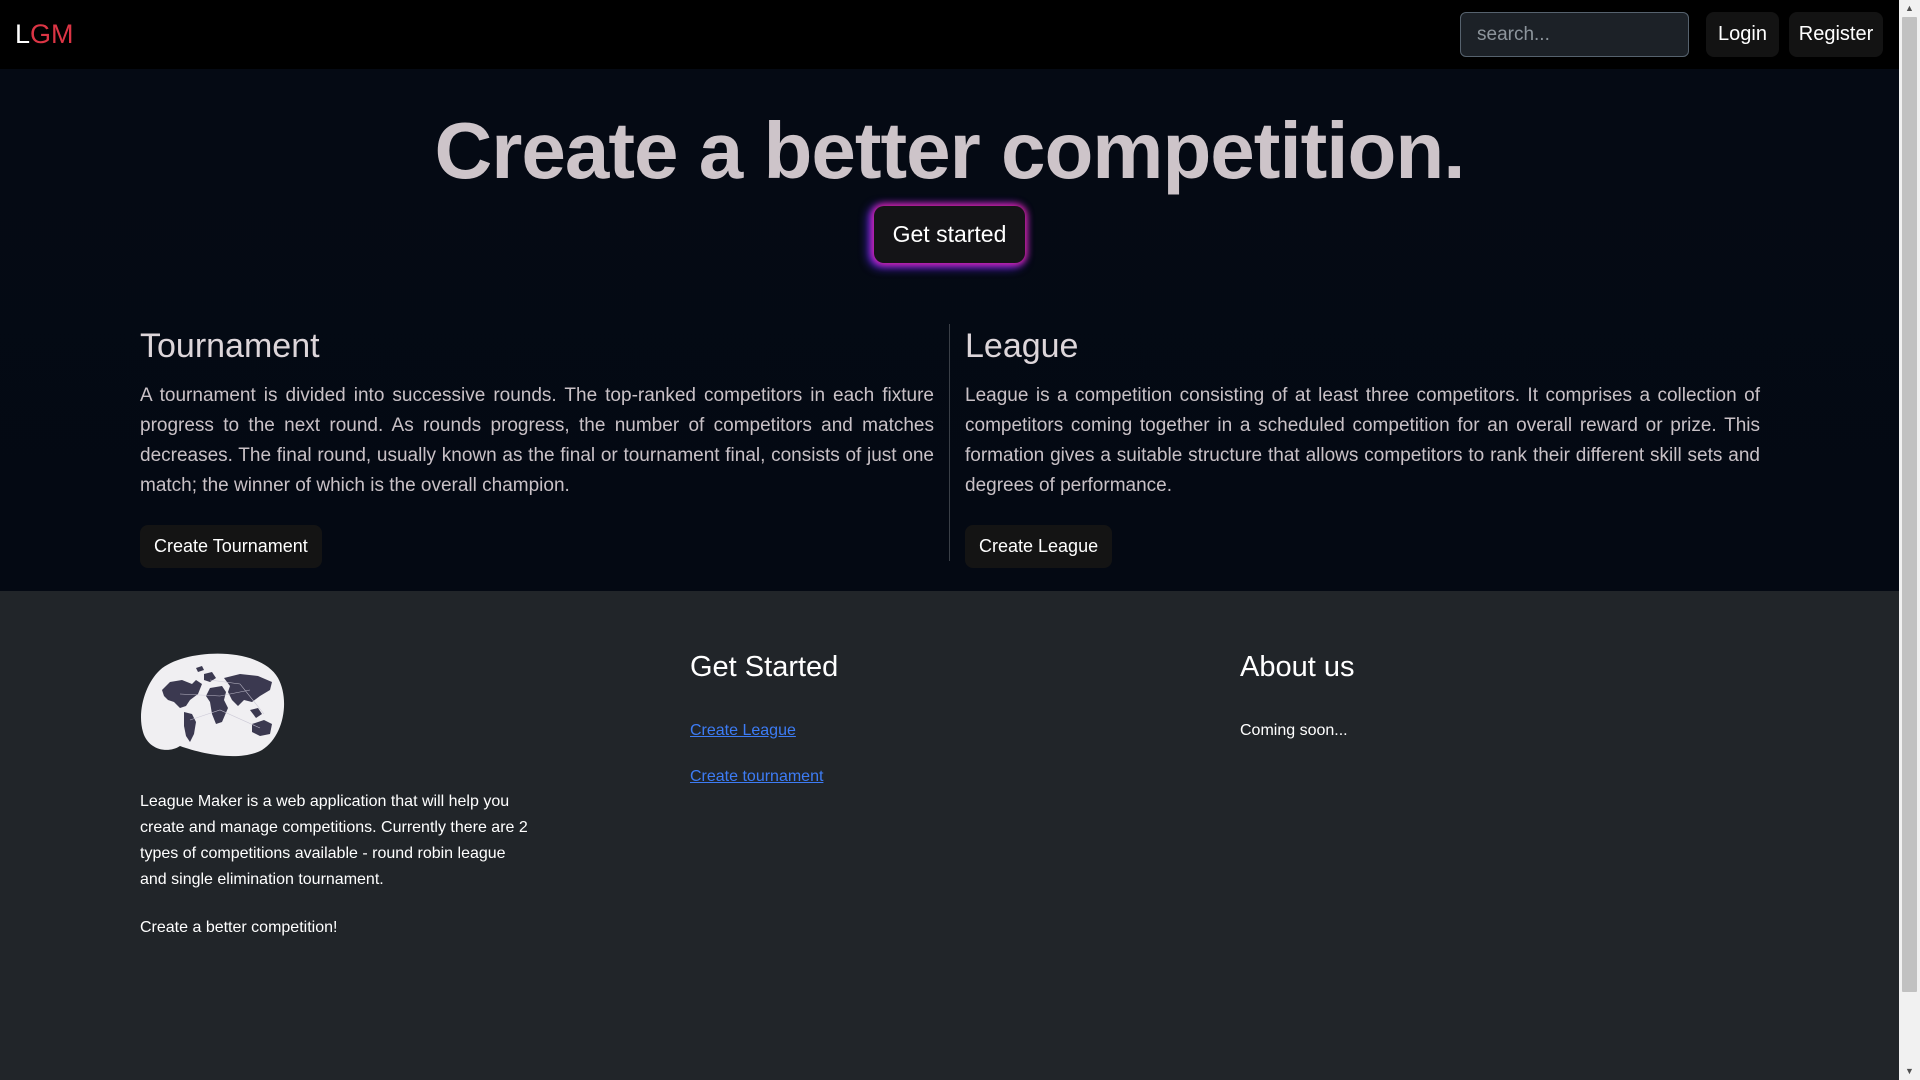  What do you see at coordinates (212, 705) in the screenshot?
I see `world-map-icon` at bounding box center [212, 705].